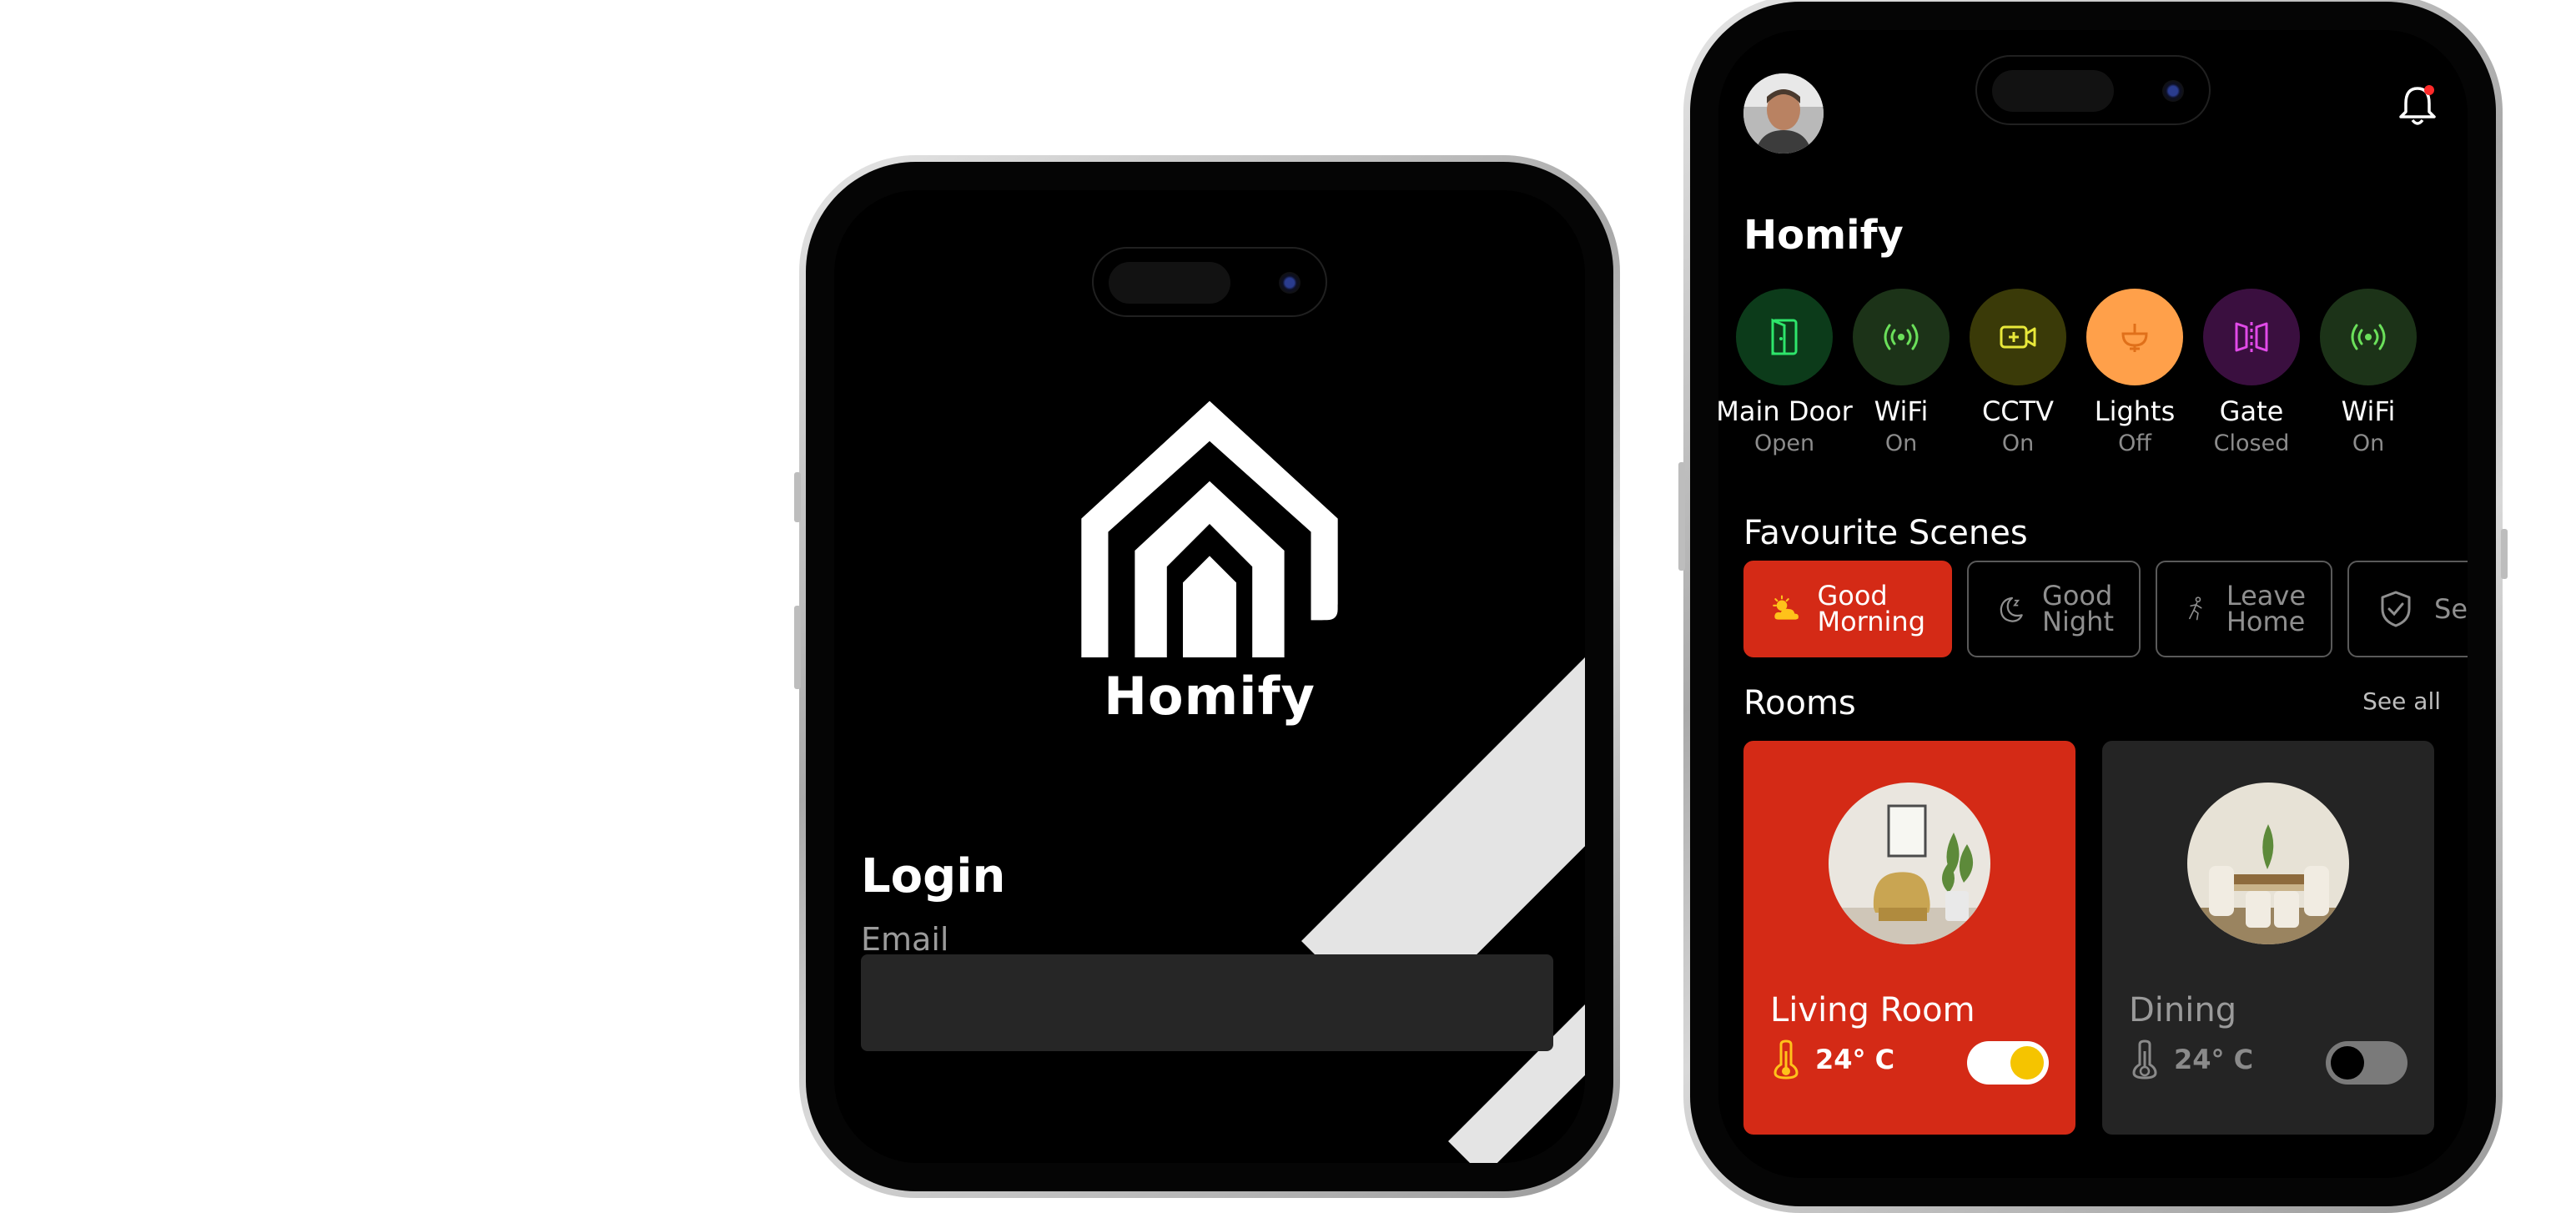 The image size is (2576, 1213). I want to click on email-label: Email, so click(905, 939).